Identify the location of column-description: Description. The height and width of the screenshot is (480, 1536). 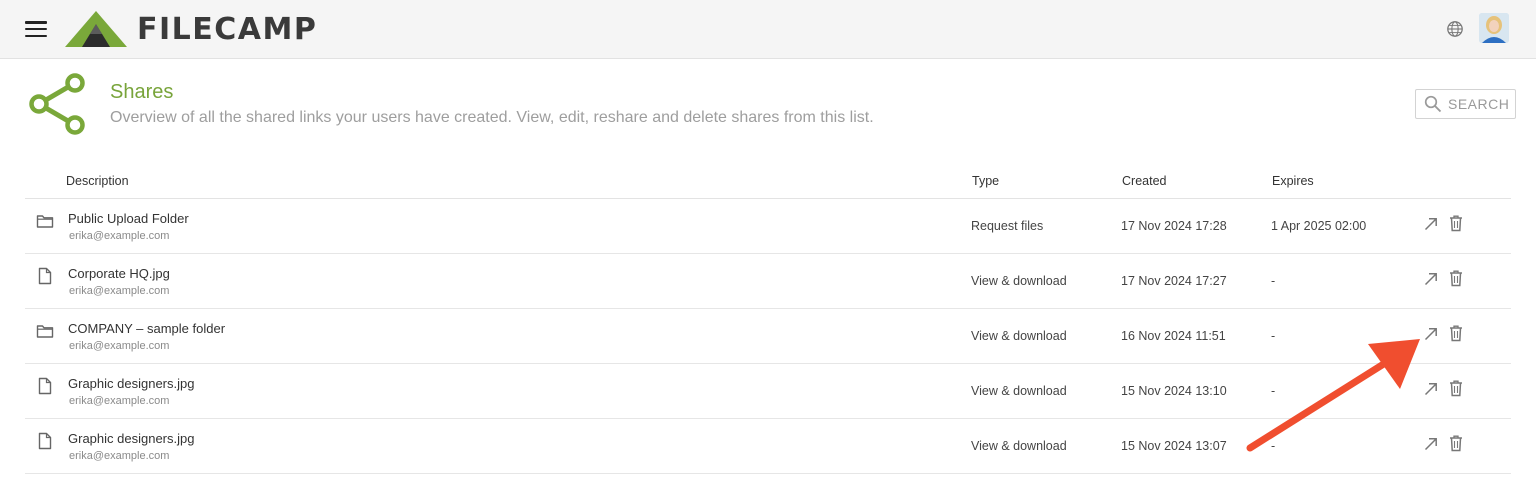
(97, 181).